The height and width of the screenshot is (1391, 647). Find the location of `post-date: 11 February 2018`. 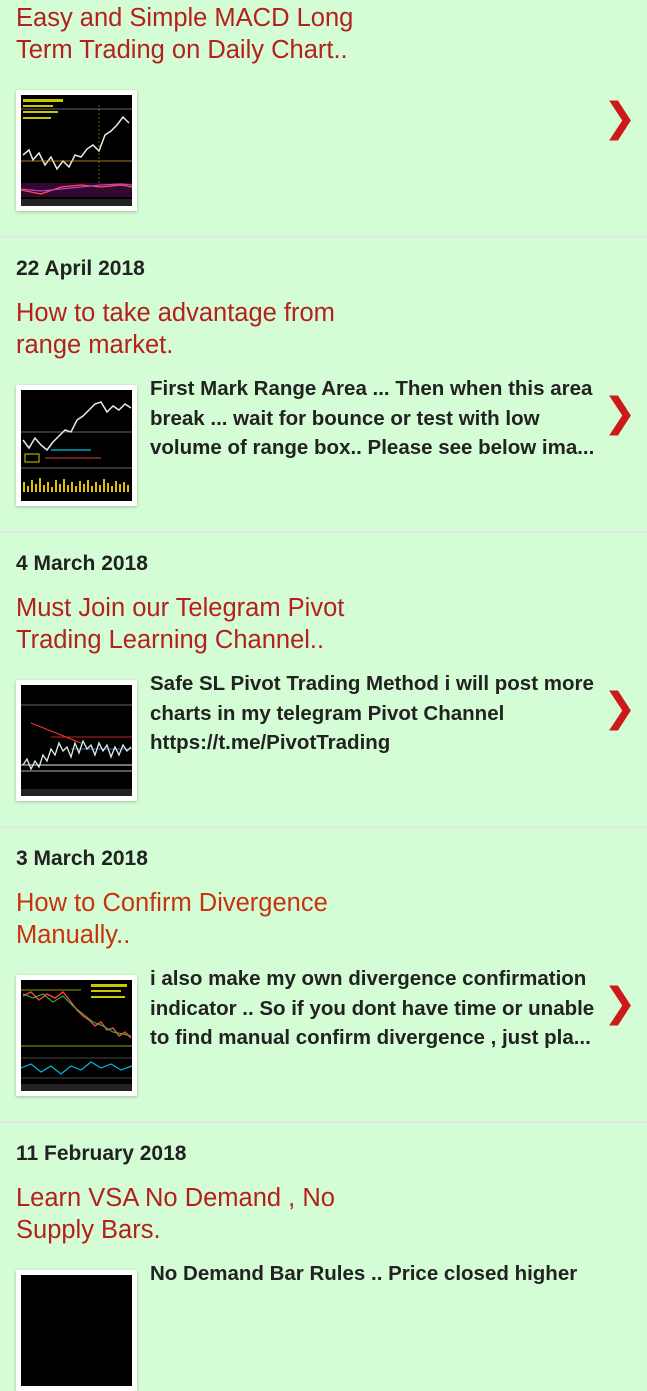

post-date: 11 February 2018 is located at coordinates (101, 1153).